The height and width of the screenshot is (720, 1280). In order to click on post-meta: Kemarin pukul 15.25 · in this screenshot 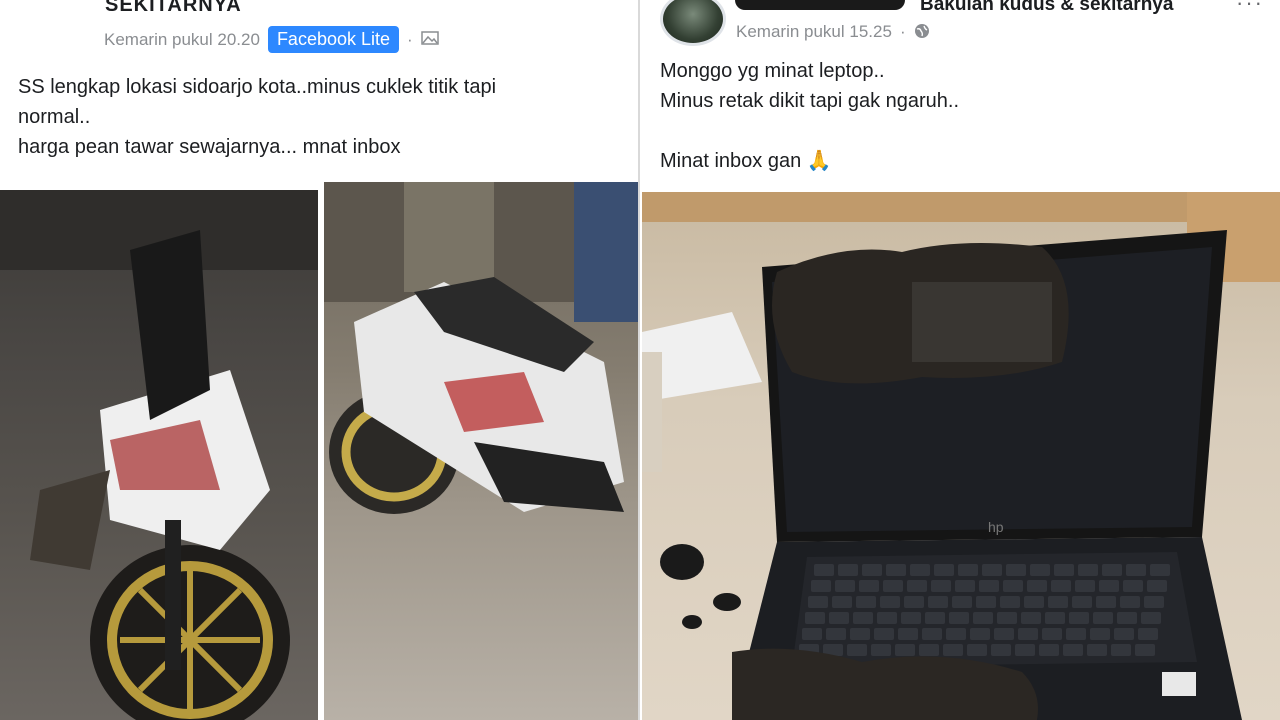, I will do `click(833, 32)`.